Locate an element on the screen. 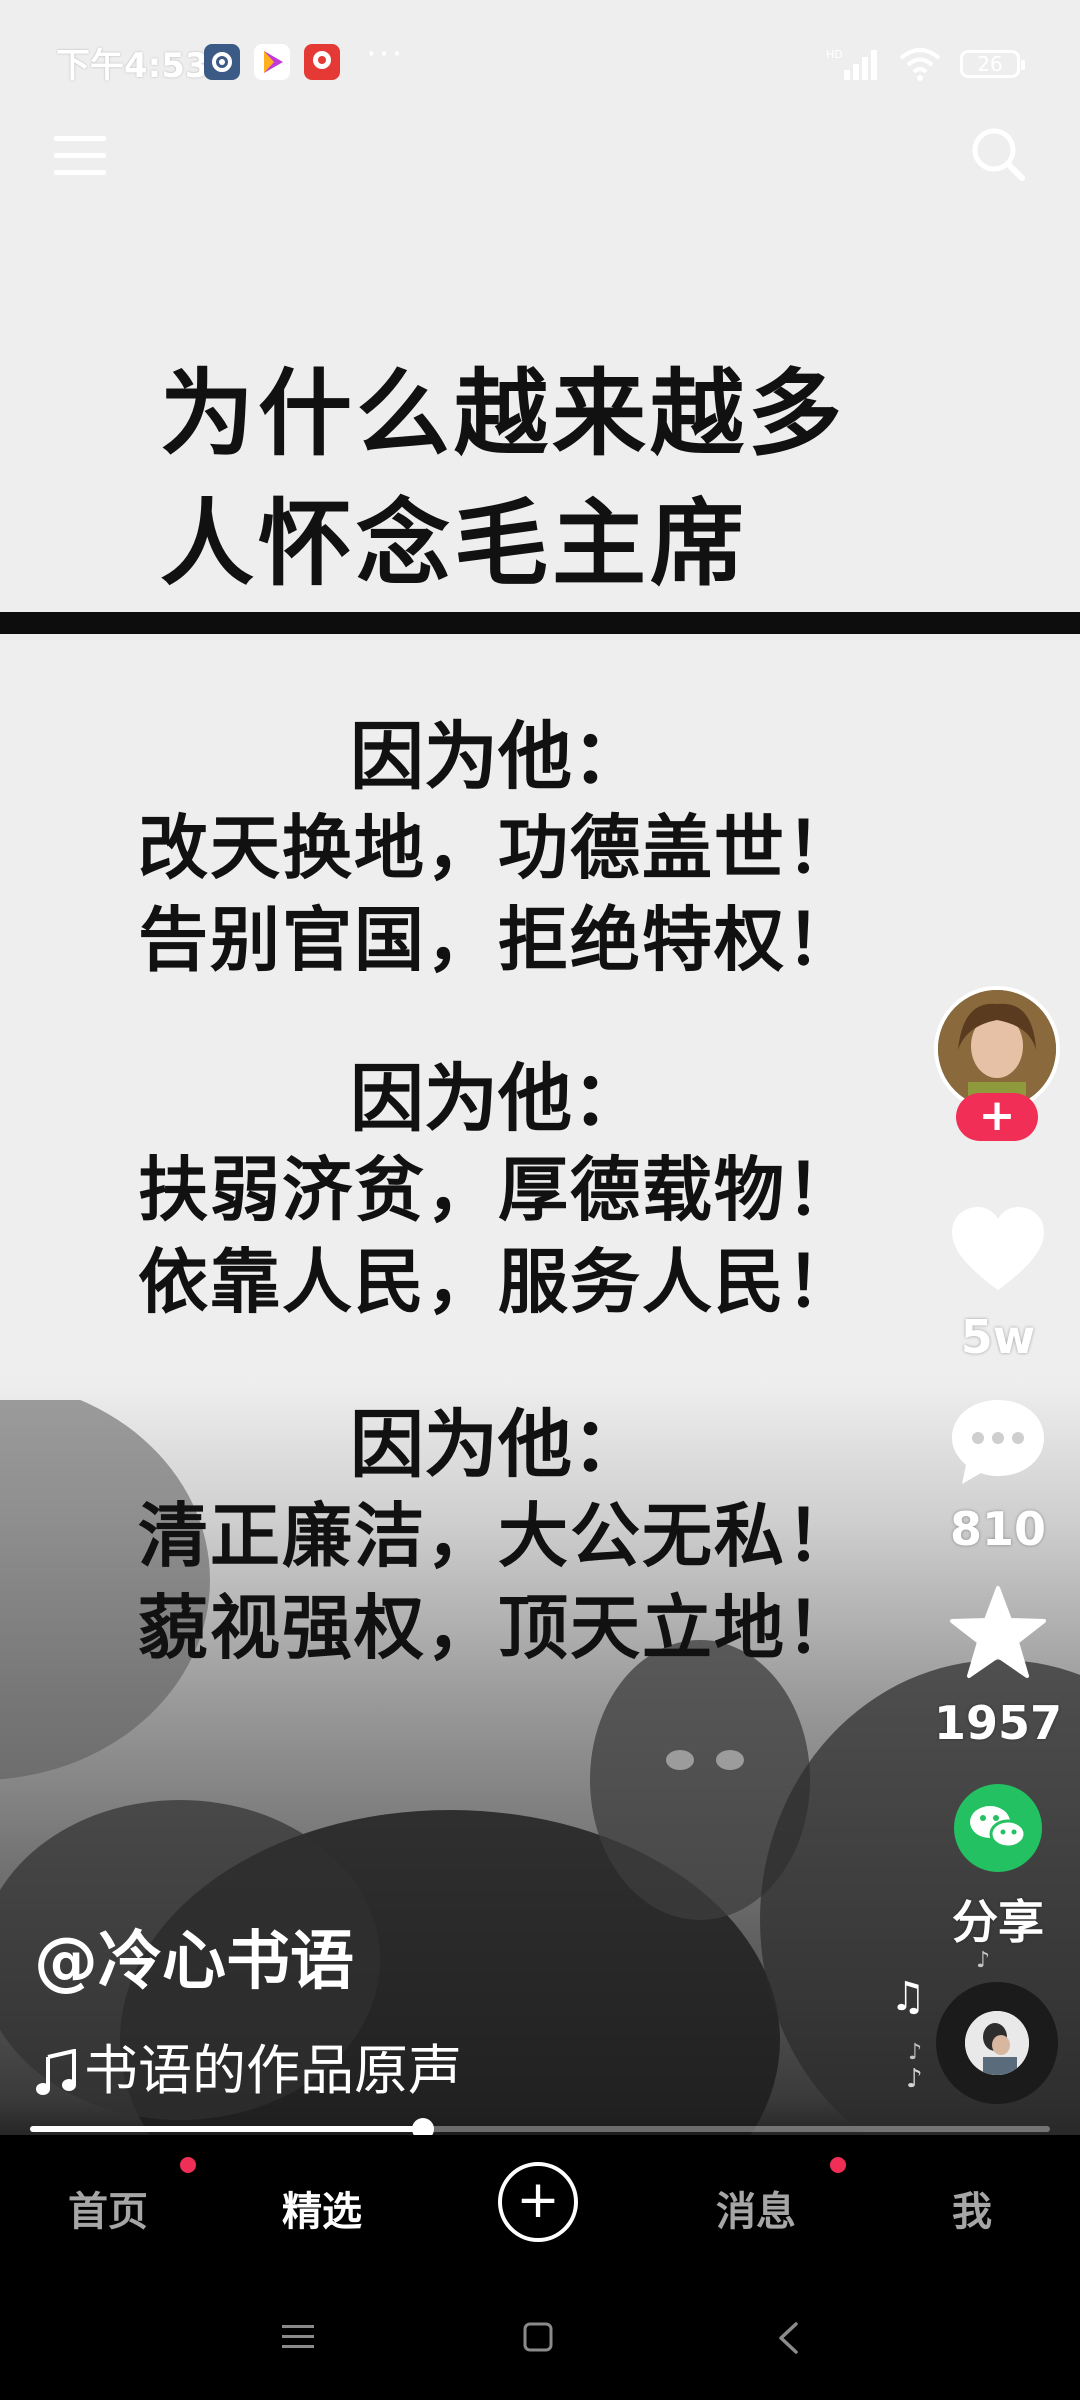 The image size is (1080, 2400). network-label: HD is located at coordinates (834, 54).